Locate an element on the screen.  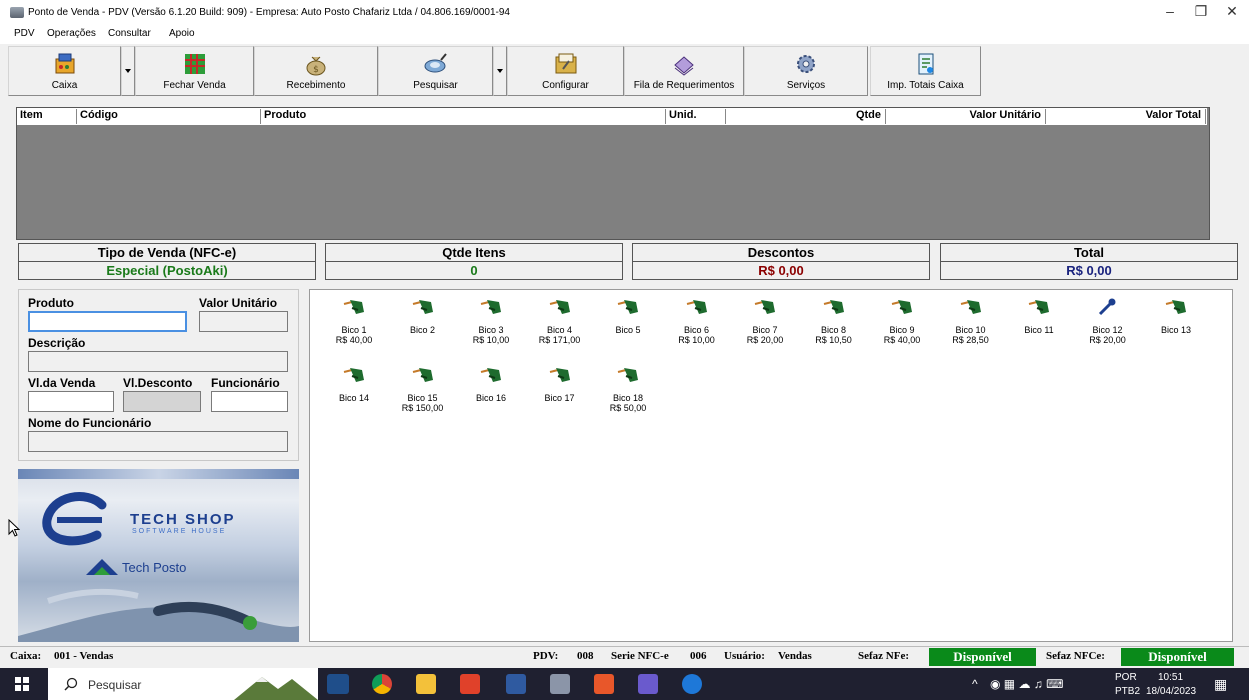
sefaz-nfce-label: Sefaz NFCe: is located at coordinates (1075, 656).